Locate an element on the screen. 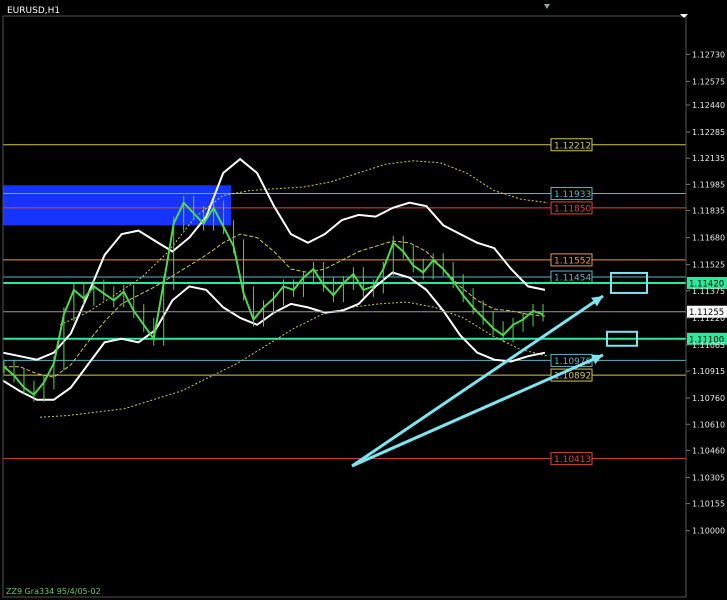  y-tick-label: 1.11220 is located at coordinates (708, 318).